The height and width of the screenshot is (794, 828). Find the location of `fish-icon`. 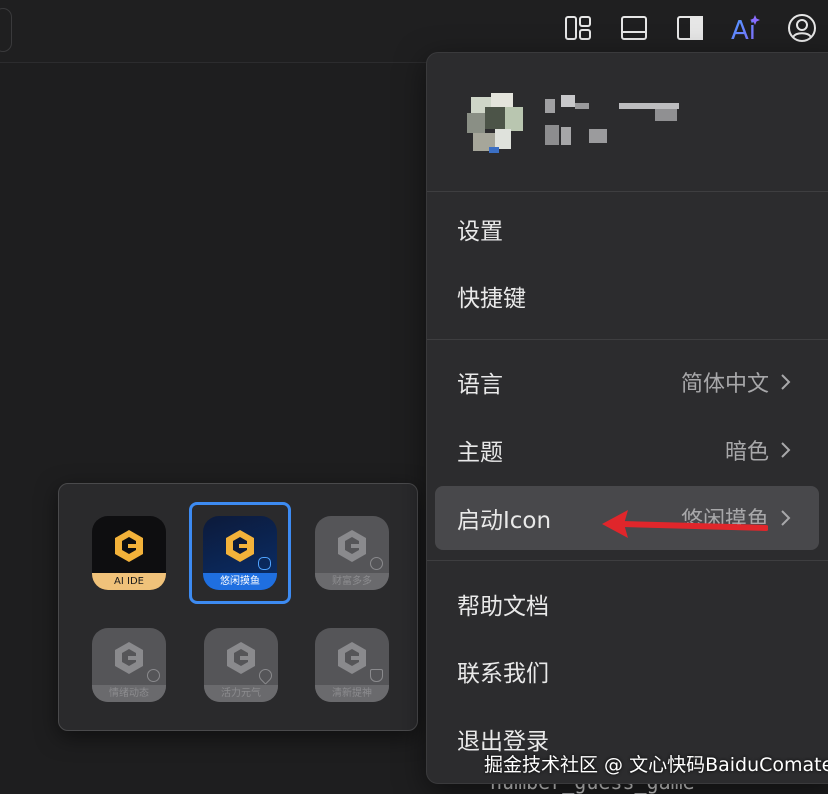

fish-icon is located at coordinates (264, 563).